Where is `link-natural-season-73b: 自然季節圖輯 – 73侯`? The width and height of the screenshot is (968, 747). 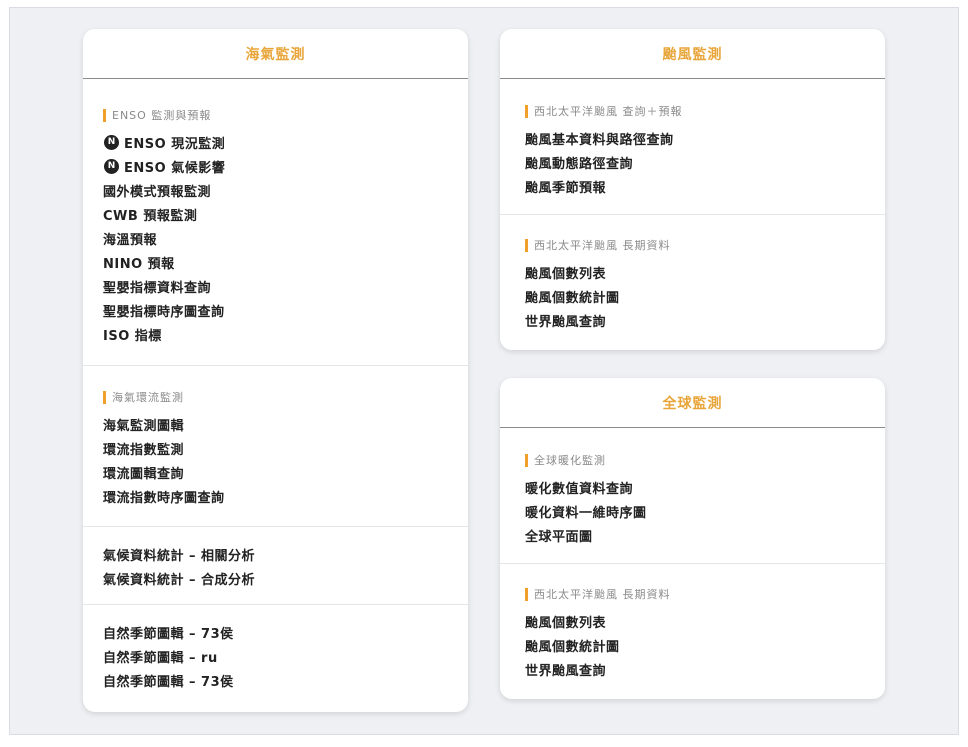 link-natural-season-73b: 自然季節圖輯 – 73侯 is located at coordinates (275, 680).